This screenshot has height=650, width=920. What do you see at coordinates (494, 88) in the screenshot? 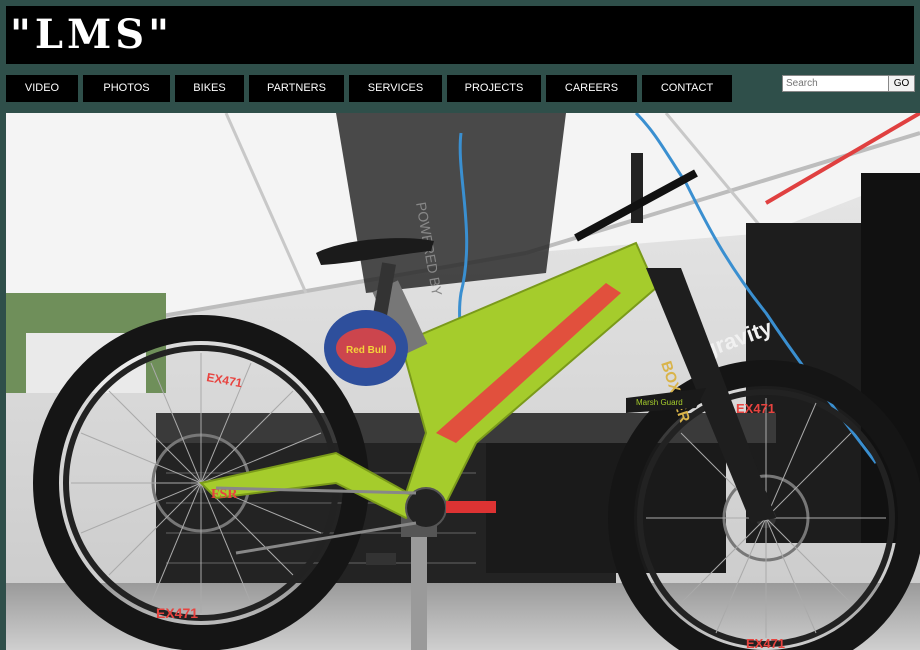
I see `nav-item-projects: PROJECTS` at bounding box center [494, 88].